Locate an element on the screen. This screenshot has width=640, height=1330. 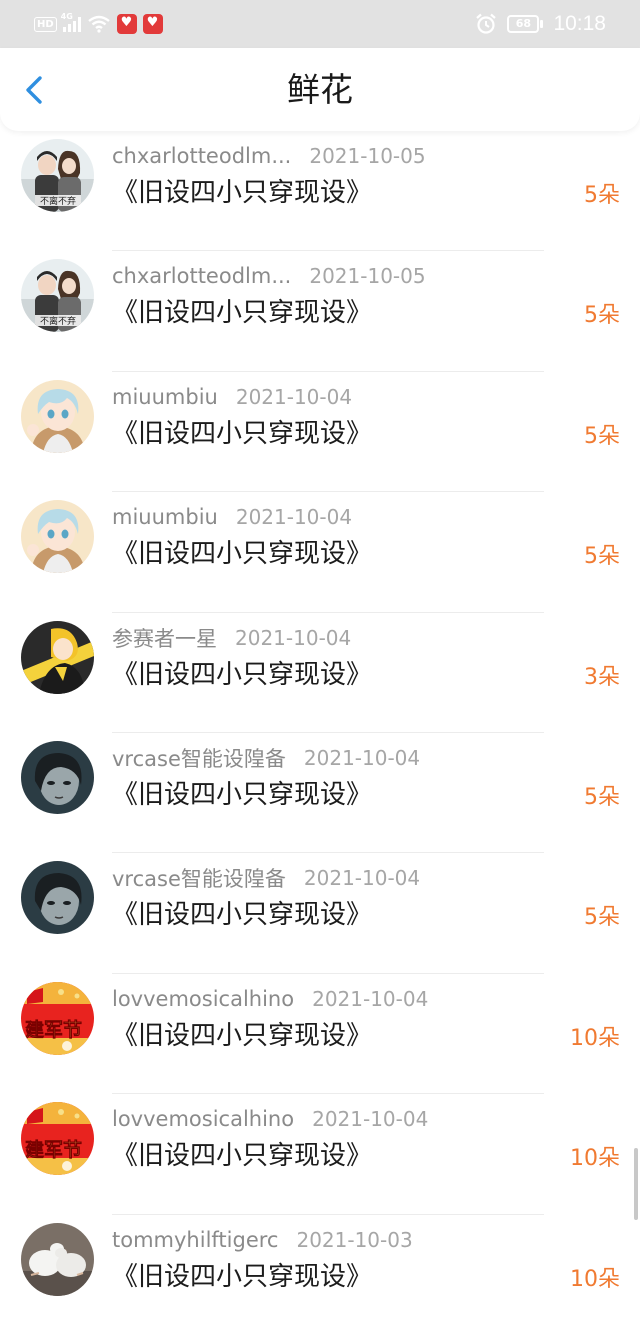
header: 鲜花 is located at coordinates (320, 89).